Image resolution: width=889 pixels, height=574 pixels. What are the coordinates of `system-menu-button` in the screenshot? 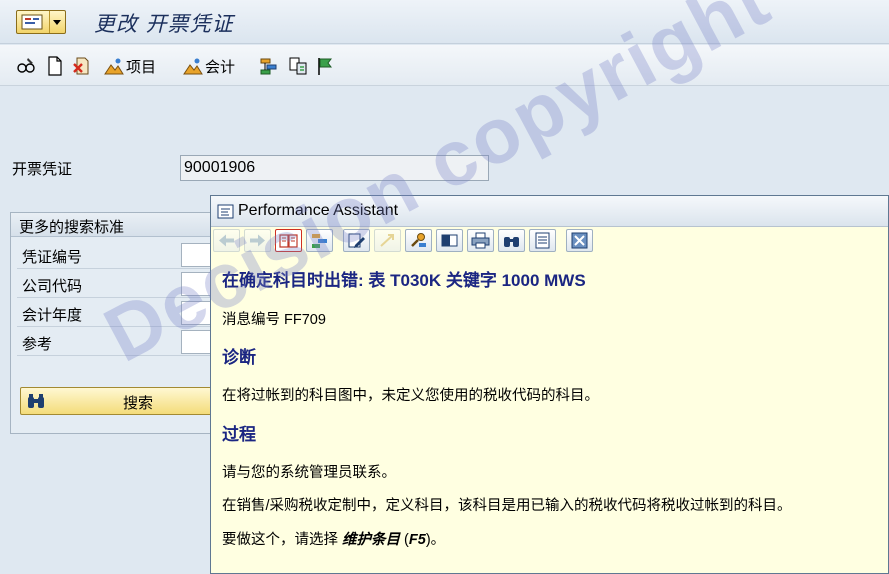 It's located at (41, 22).